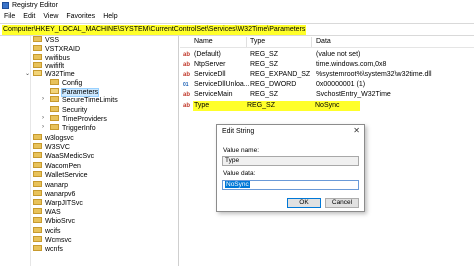 This screenshot has width=474, height=266. I want to click on tree-item: SecureTimeLimits, so click(84, 101).